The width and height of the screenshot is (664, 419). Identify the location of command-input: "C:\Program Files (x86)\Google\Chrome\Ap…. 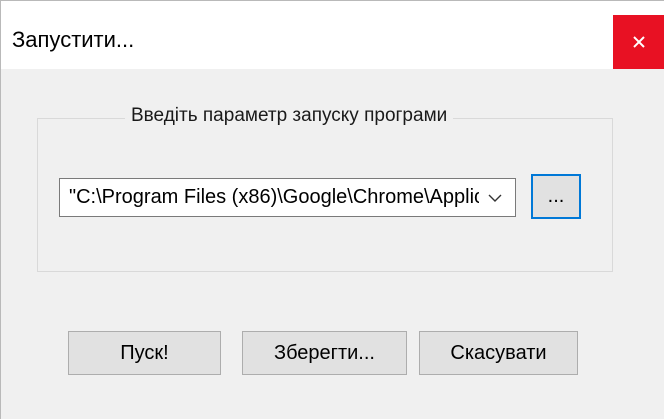
(274, 197).